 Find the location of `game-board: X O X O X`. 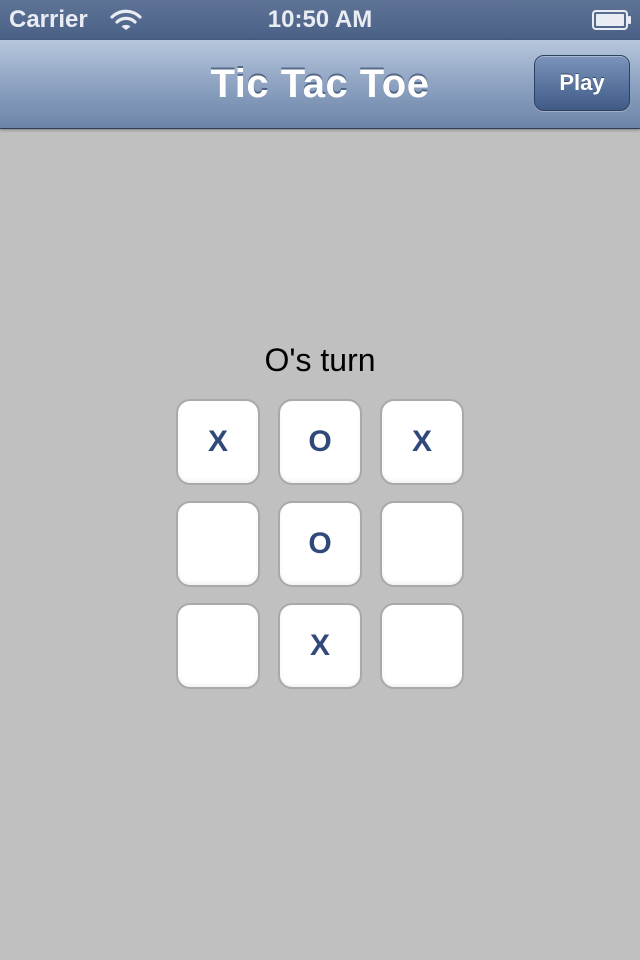

game-board: X O X O X is located at coordinates (320, 544).